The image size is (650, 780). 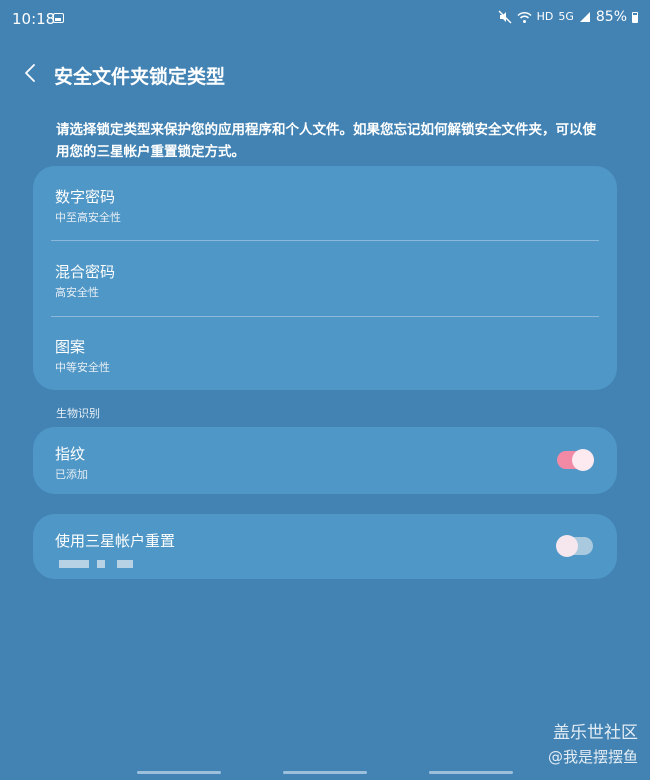 What do you see at coordinates (592, 757) in the screenshot?
I see `watermark-author: @我是摆摆鱼` at bounding box center [592, 757].